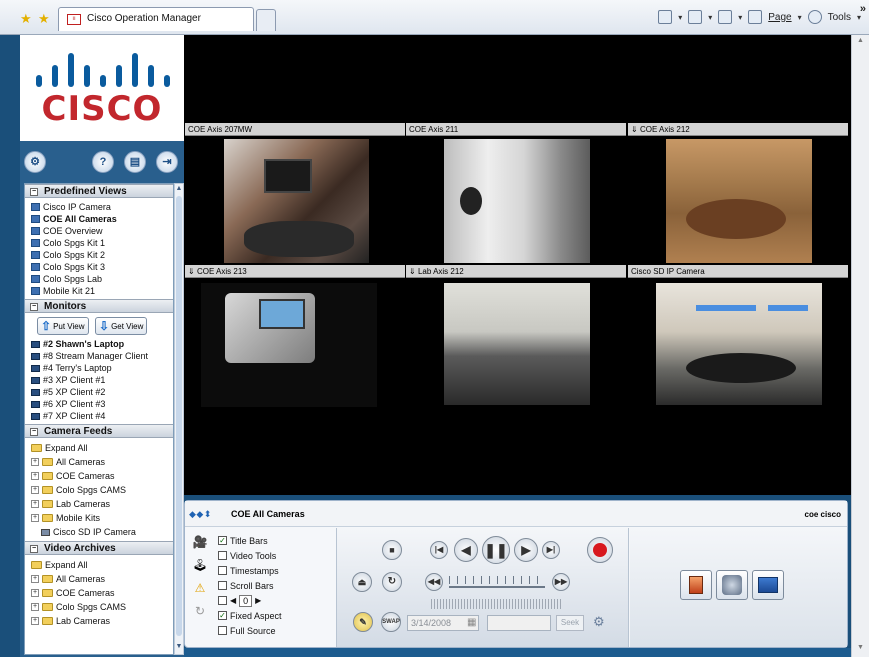  Describe the element at coordinates (102, 476) in the screenshot. I see `camera-folder-item: + COE Cameras` at that location.